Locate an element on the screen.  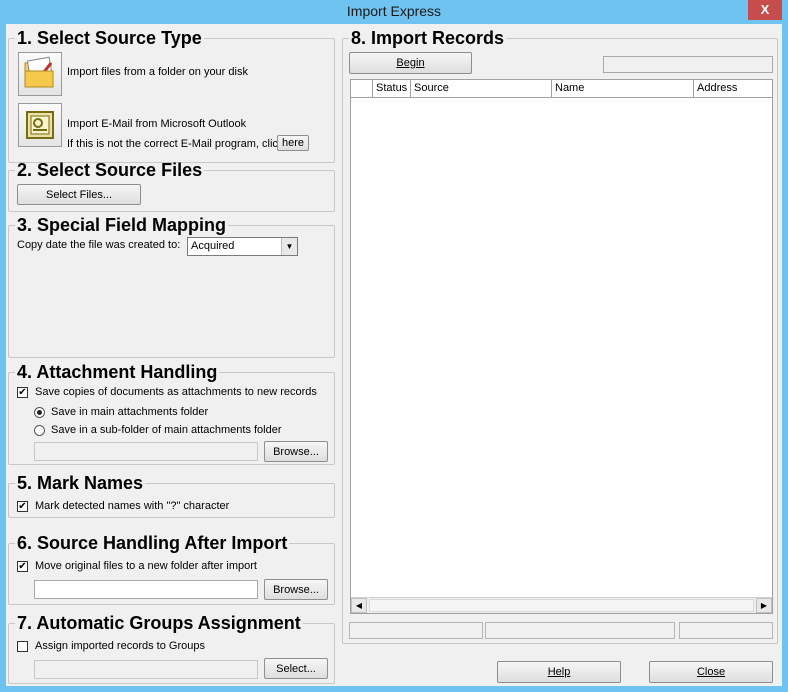
mark-names-label: Mark detected names with "?" character is located at coordinates (132, 506).